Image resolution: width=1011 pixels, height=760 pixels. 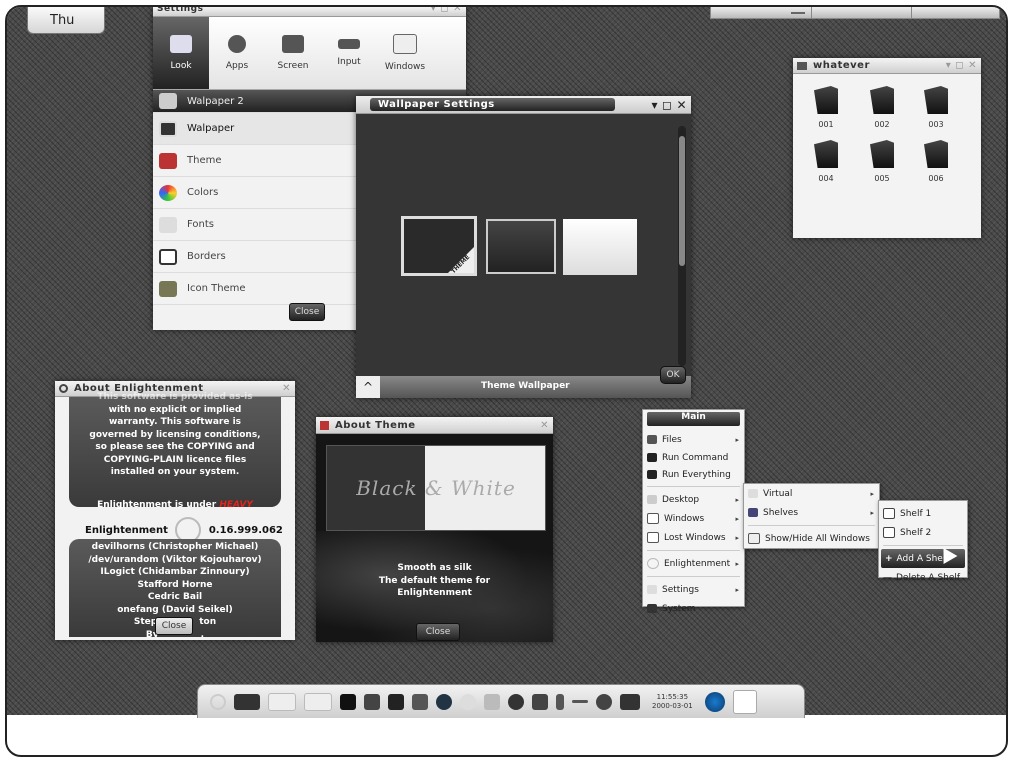 What do you see at coordinates (523, 105) in the screenshot?
I see `wallpaper-titlebar: Wallpaper Settings ▾ ◻ ✕` at bounding box center [523, 105].